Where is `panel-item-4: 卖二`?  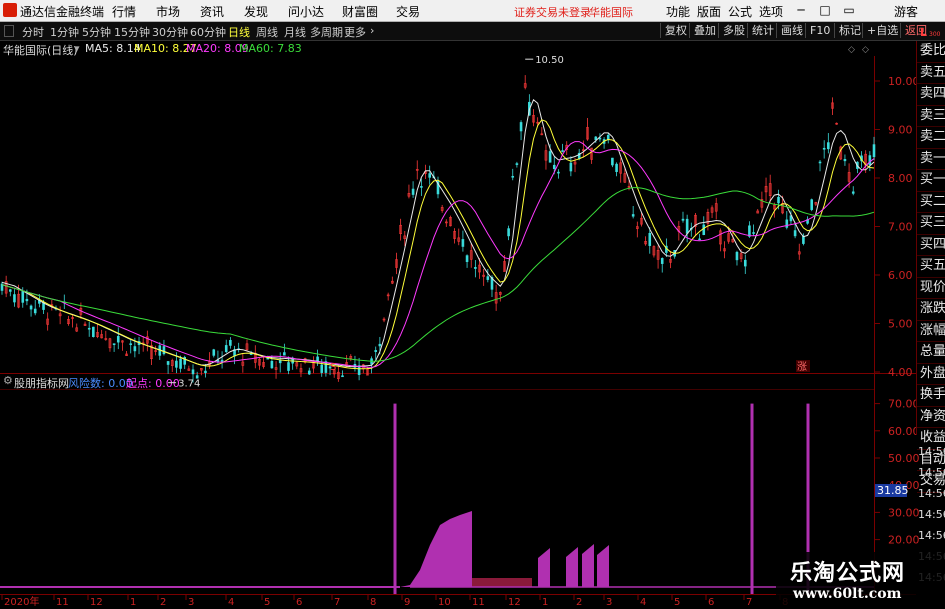 panel-item-4: 卖二 is located at coordinates (931, 138).